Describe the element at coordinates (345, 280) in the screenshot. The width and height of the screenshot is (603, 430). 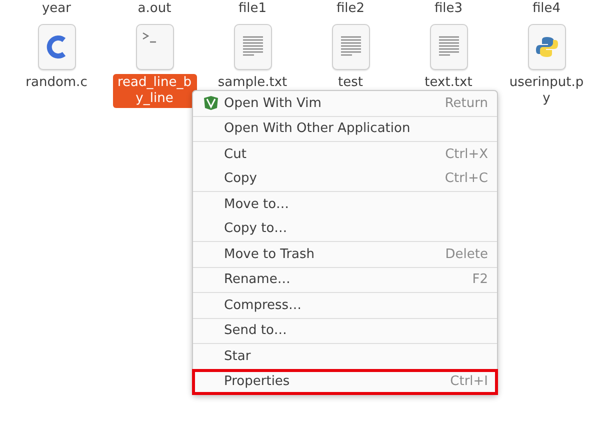
I see `menu-item: Rename… F2` at that location.